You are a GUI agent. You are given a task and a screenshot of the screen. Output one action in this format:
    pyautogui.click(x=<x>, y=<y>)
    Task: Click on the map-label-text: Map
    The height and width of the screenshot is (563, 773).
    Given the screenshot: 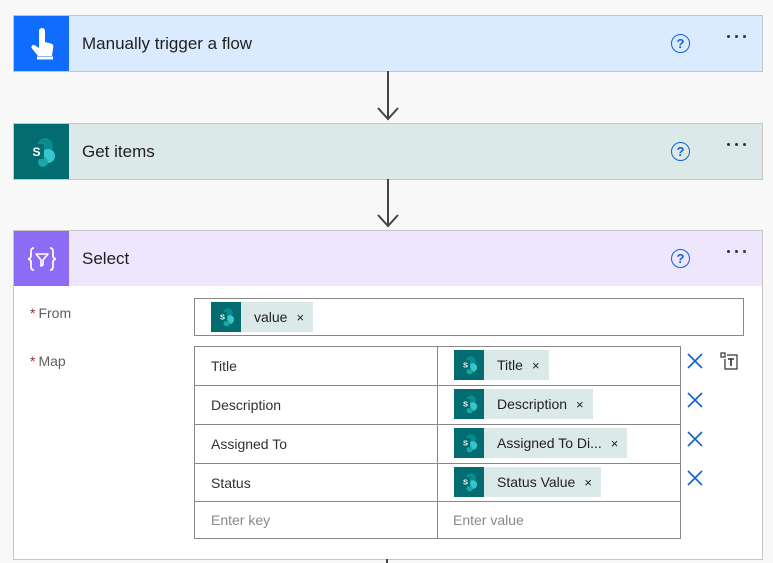 What is the action you would take?
    pyautogui.click(x=52, y=361)
    